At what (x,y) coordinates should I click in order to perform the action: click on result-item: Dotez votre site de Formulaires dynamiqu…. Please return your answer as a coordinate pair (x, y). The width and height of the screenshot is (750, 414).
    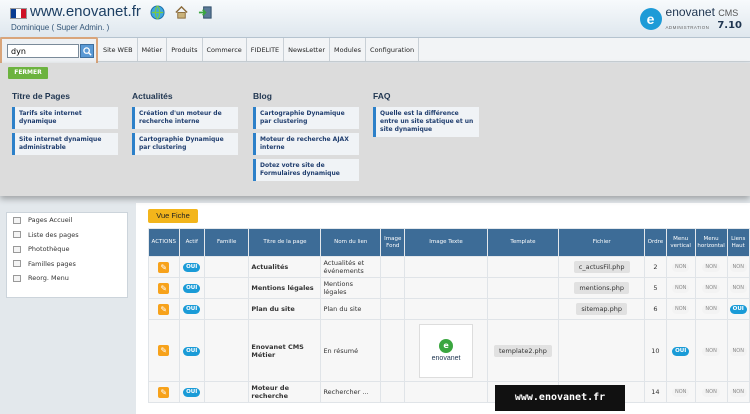
    Looking at the image, I should click on (306, 170).